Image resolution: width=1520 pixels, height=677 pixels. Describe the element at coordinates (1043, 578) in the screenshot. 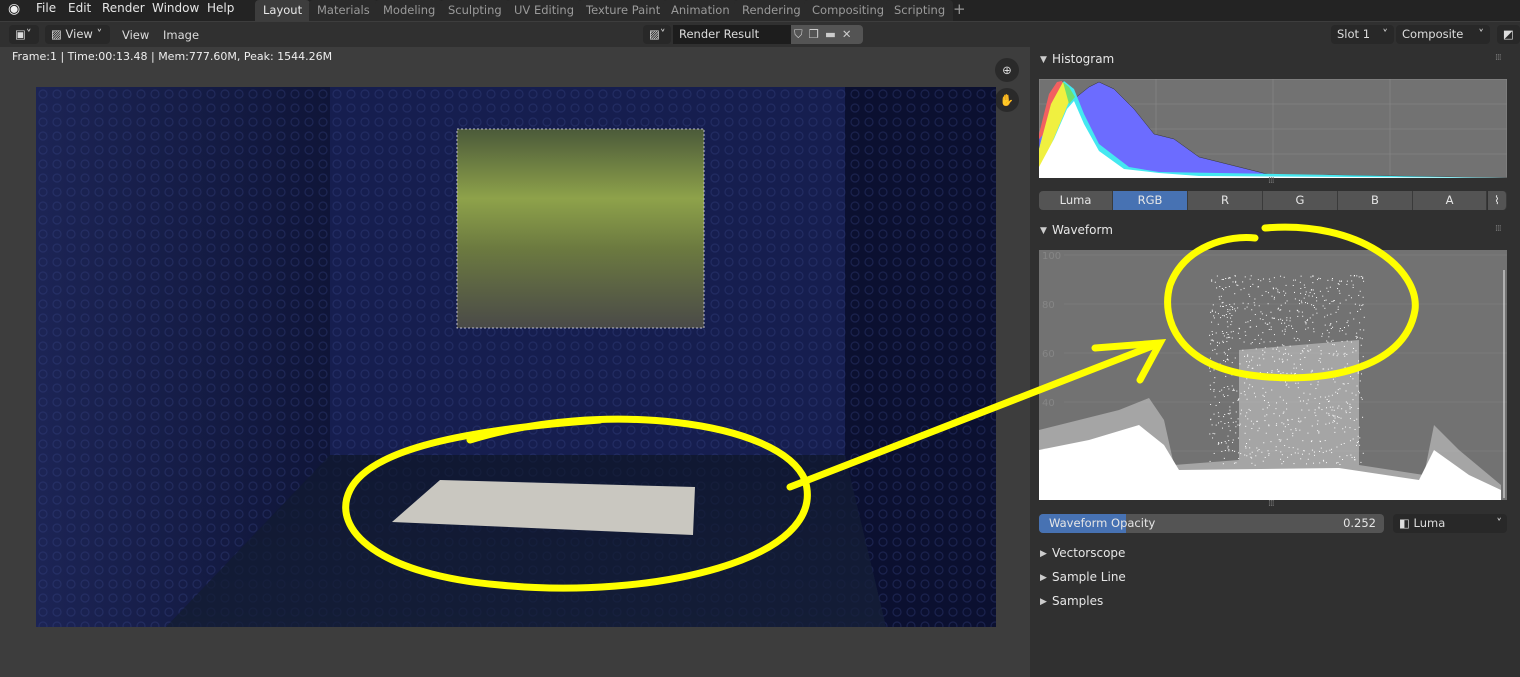

I see `expand-sample-line-icon: ▶` at that location.